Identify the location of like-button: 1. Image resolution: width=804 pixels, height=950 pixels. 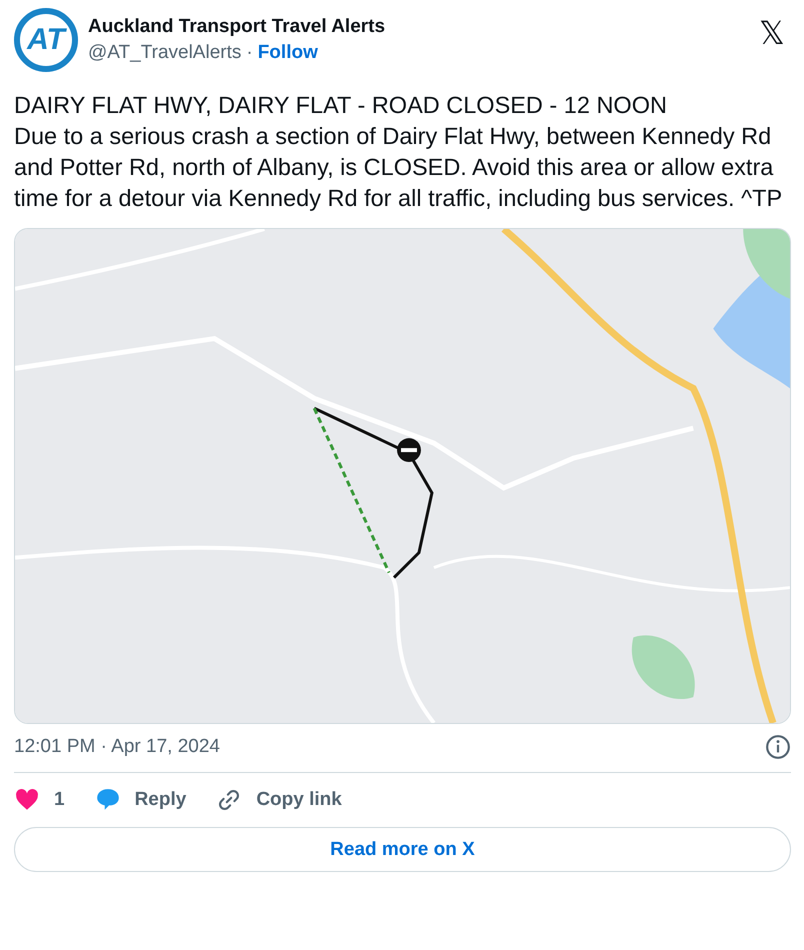
(39, 800).